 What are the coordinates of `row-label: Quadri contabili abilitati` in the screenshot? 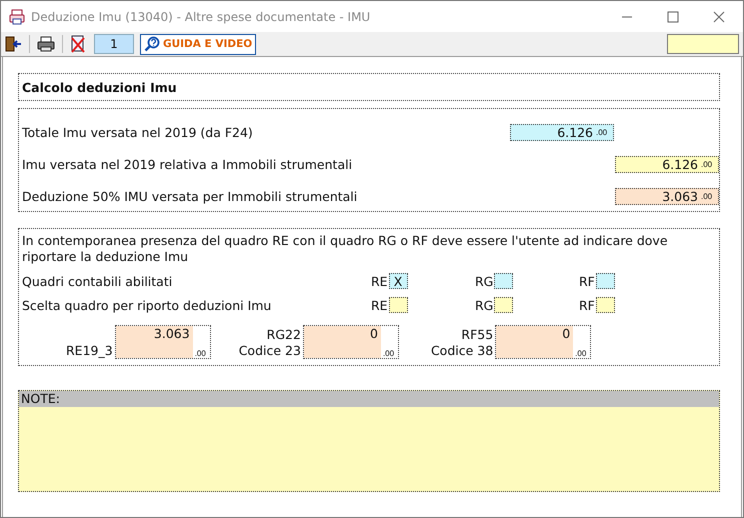 It's located at (98, 281).